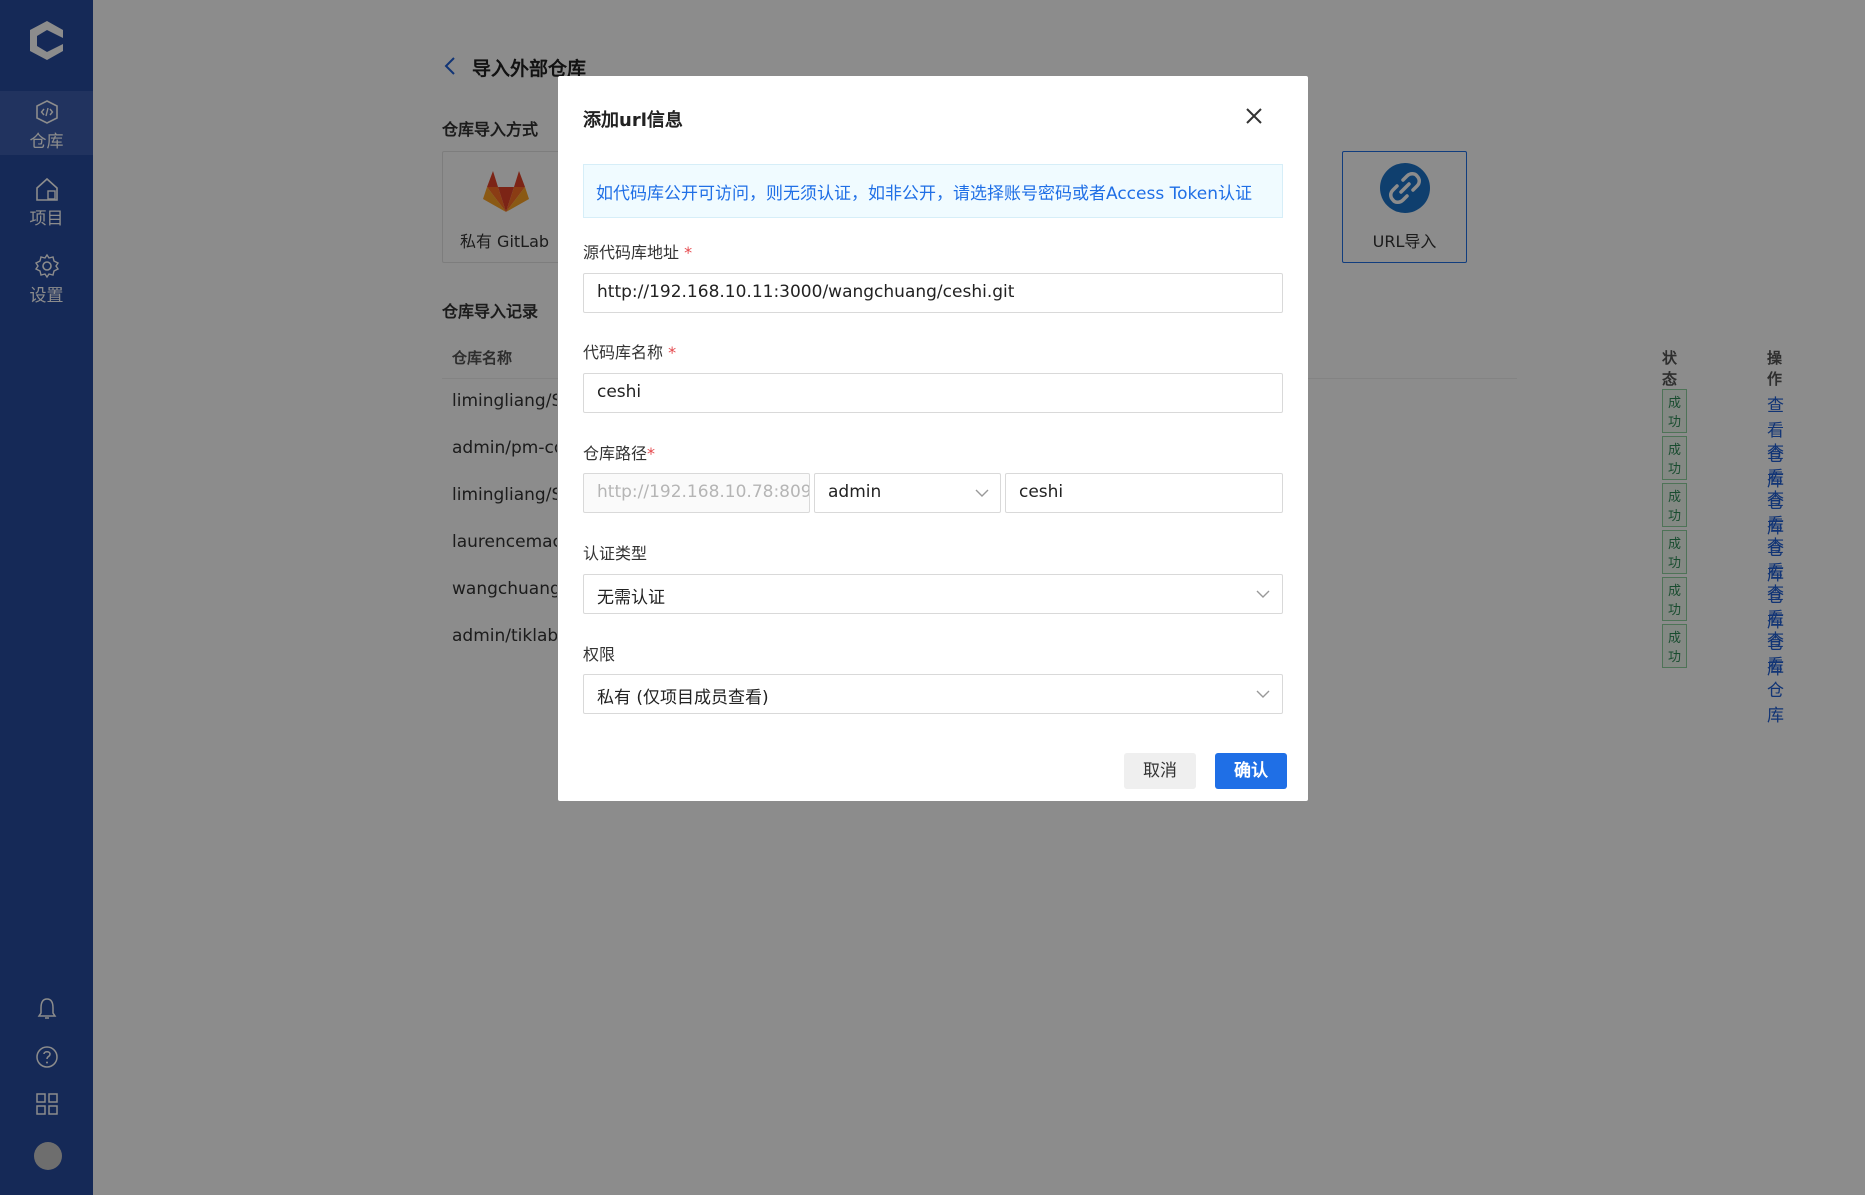 This screenshot has width=1865, height=1195. Describe the element at coordinates (615, 453) in the screenshot. I see `field-label-text: 仓库路径` at that location.